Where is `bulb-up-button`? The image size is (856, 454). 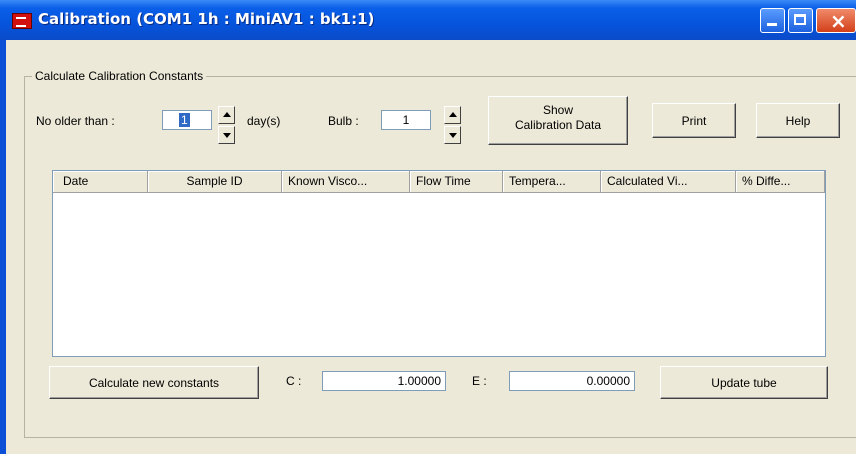
bulb-up-button is located at coordinates (452, 115).